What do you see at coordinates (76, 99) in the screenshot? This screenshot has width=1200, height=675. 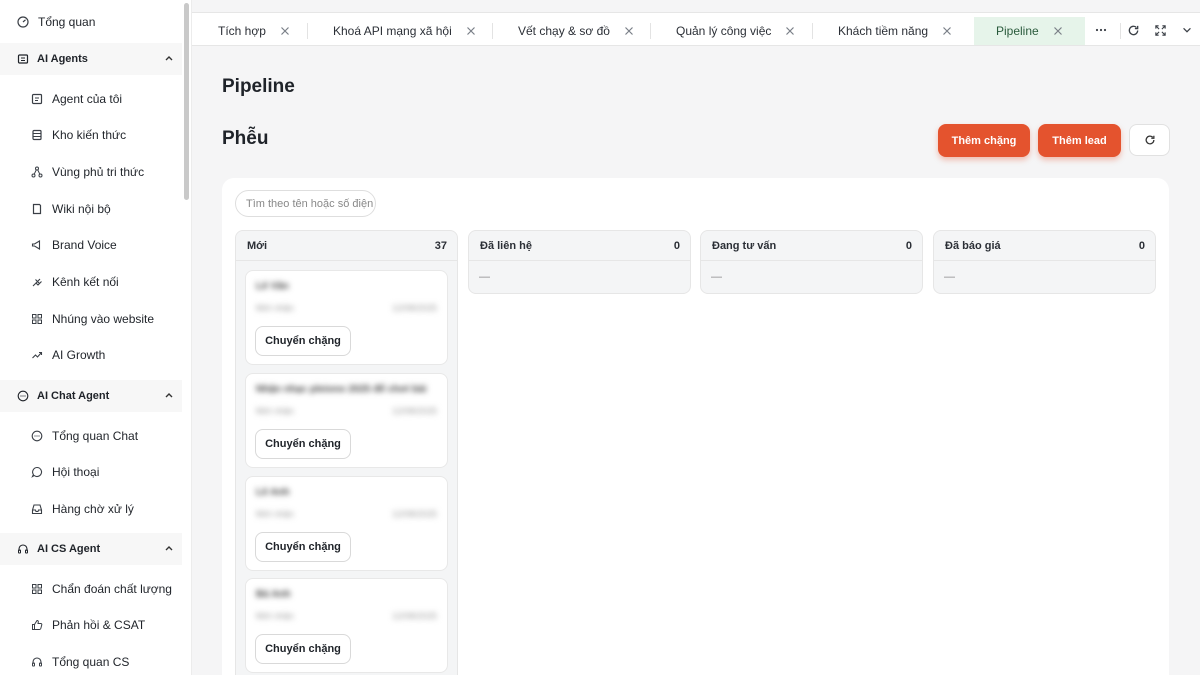 I see `sidebar-item-my-agents: Agent của tôi` at bounding box center [76, 99].